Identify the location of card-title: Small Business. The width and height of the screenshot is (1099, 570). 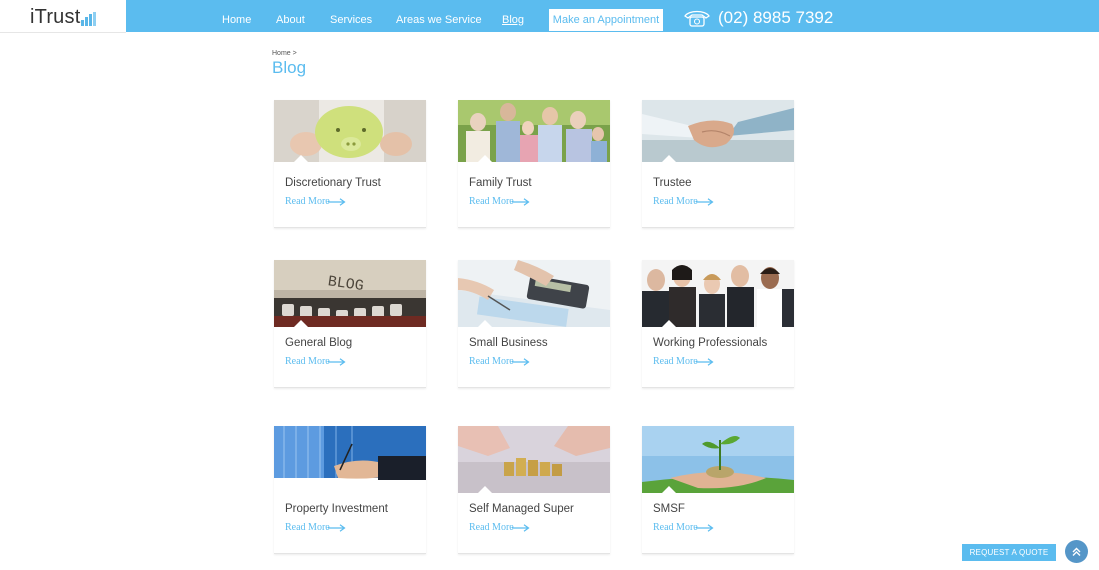
(508, 343).